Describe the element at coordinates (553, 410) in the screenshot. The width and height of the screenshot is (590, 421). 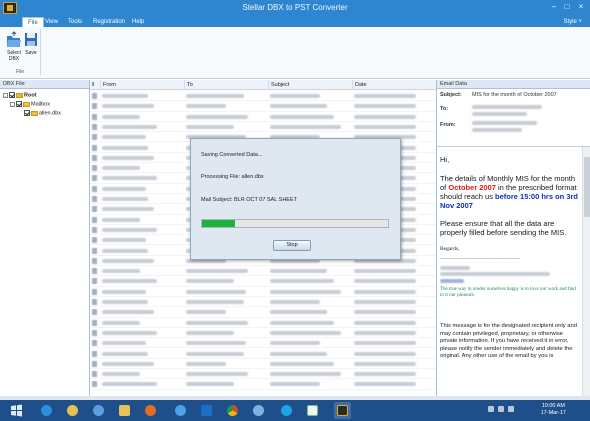
I see `taskbar-clock: 10:00 AM 17-Mar-17` at that location.